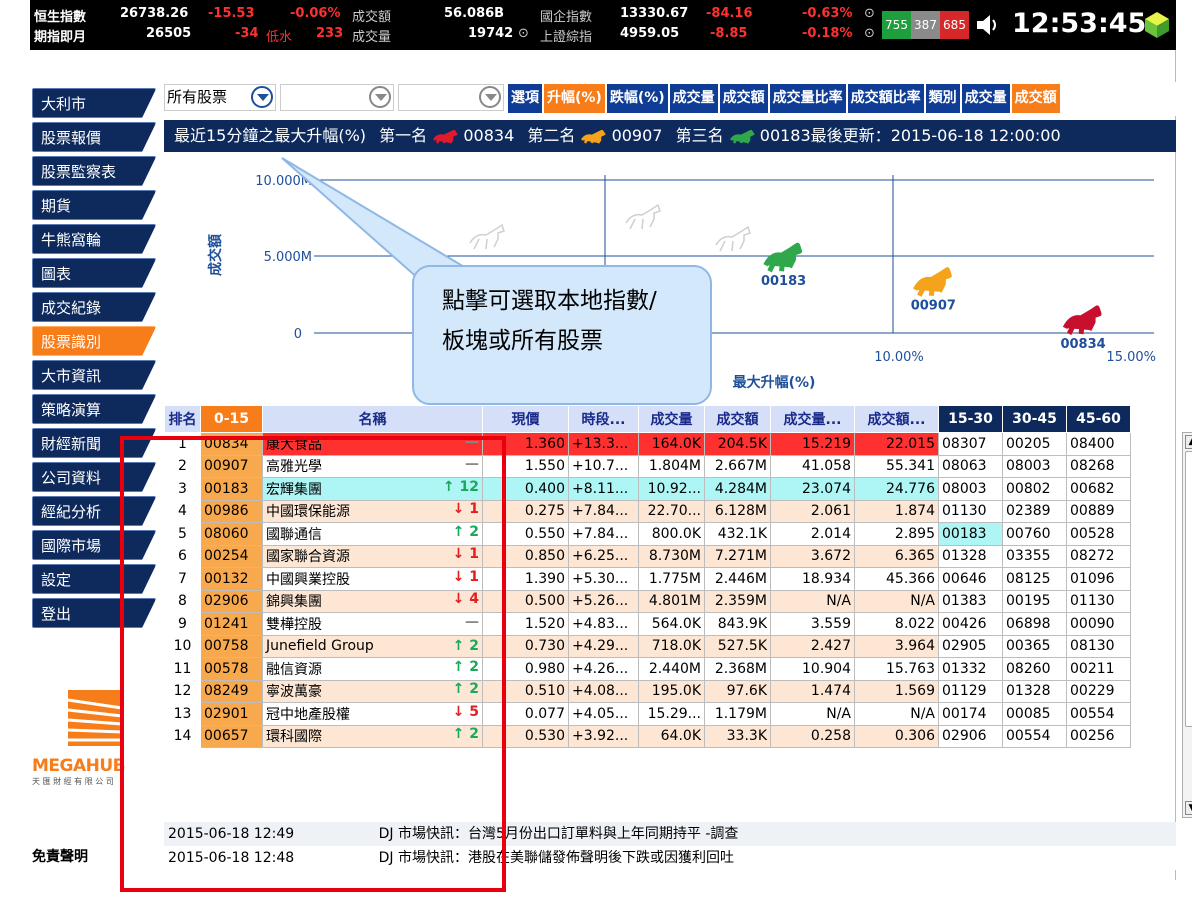 This screenshot has height=900, width=1192. What do you see at coordinates (970, 691) in the screenshot?
I see `code-15-30-cell: 01129` at bounding box center [970, 691].